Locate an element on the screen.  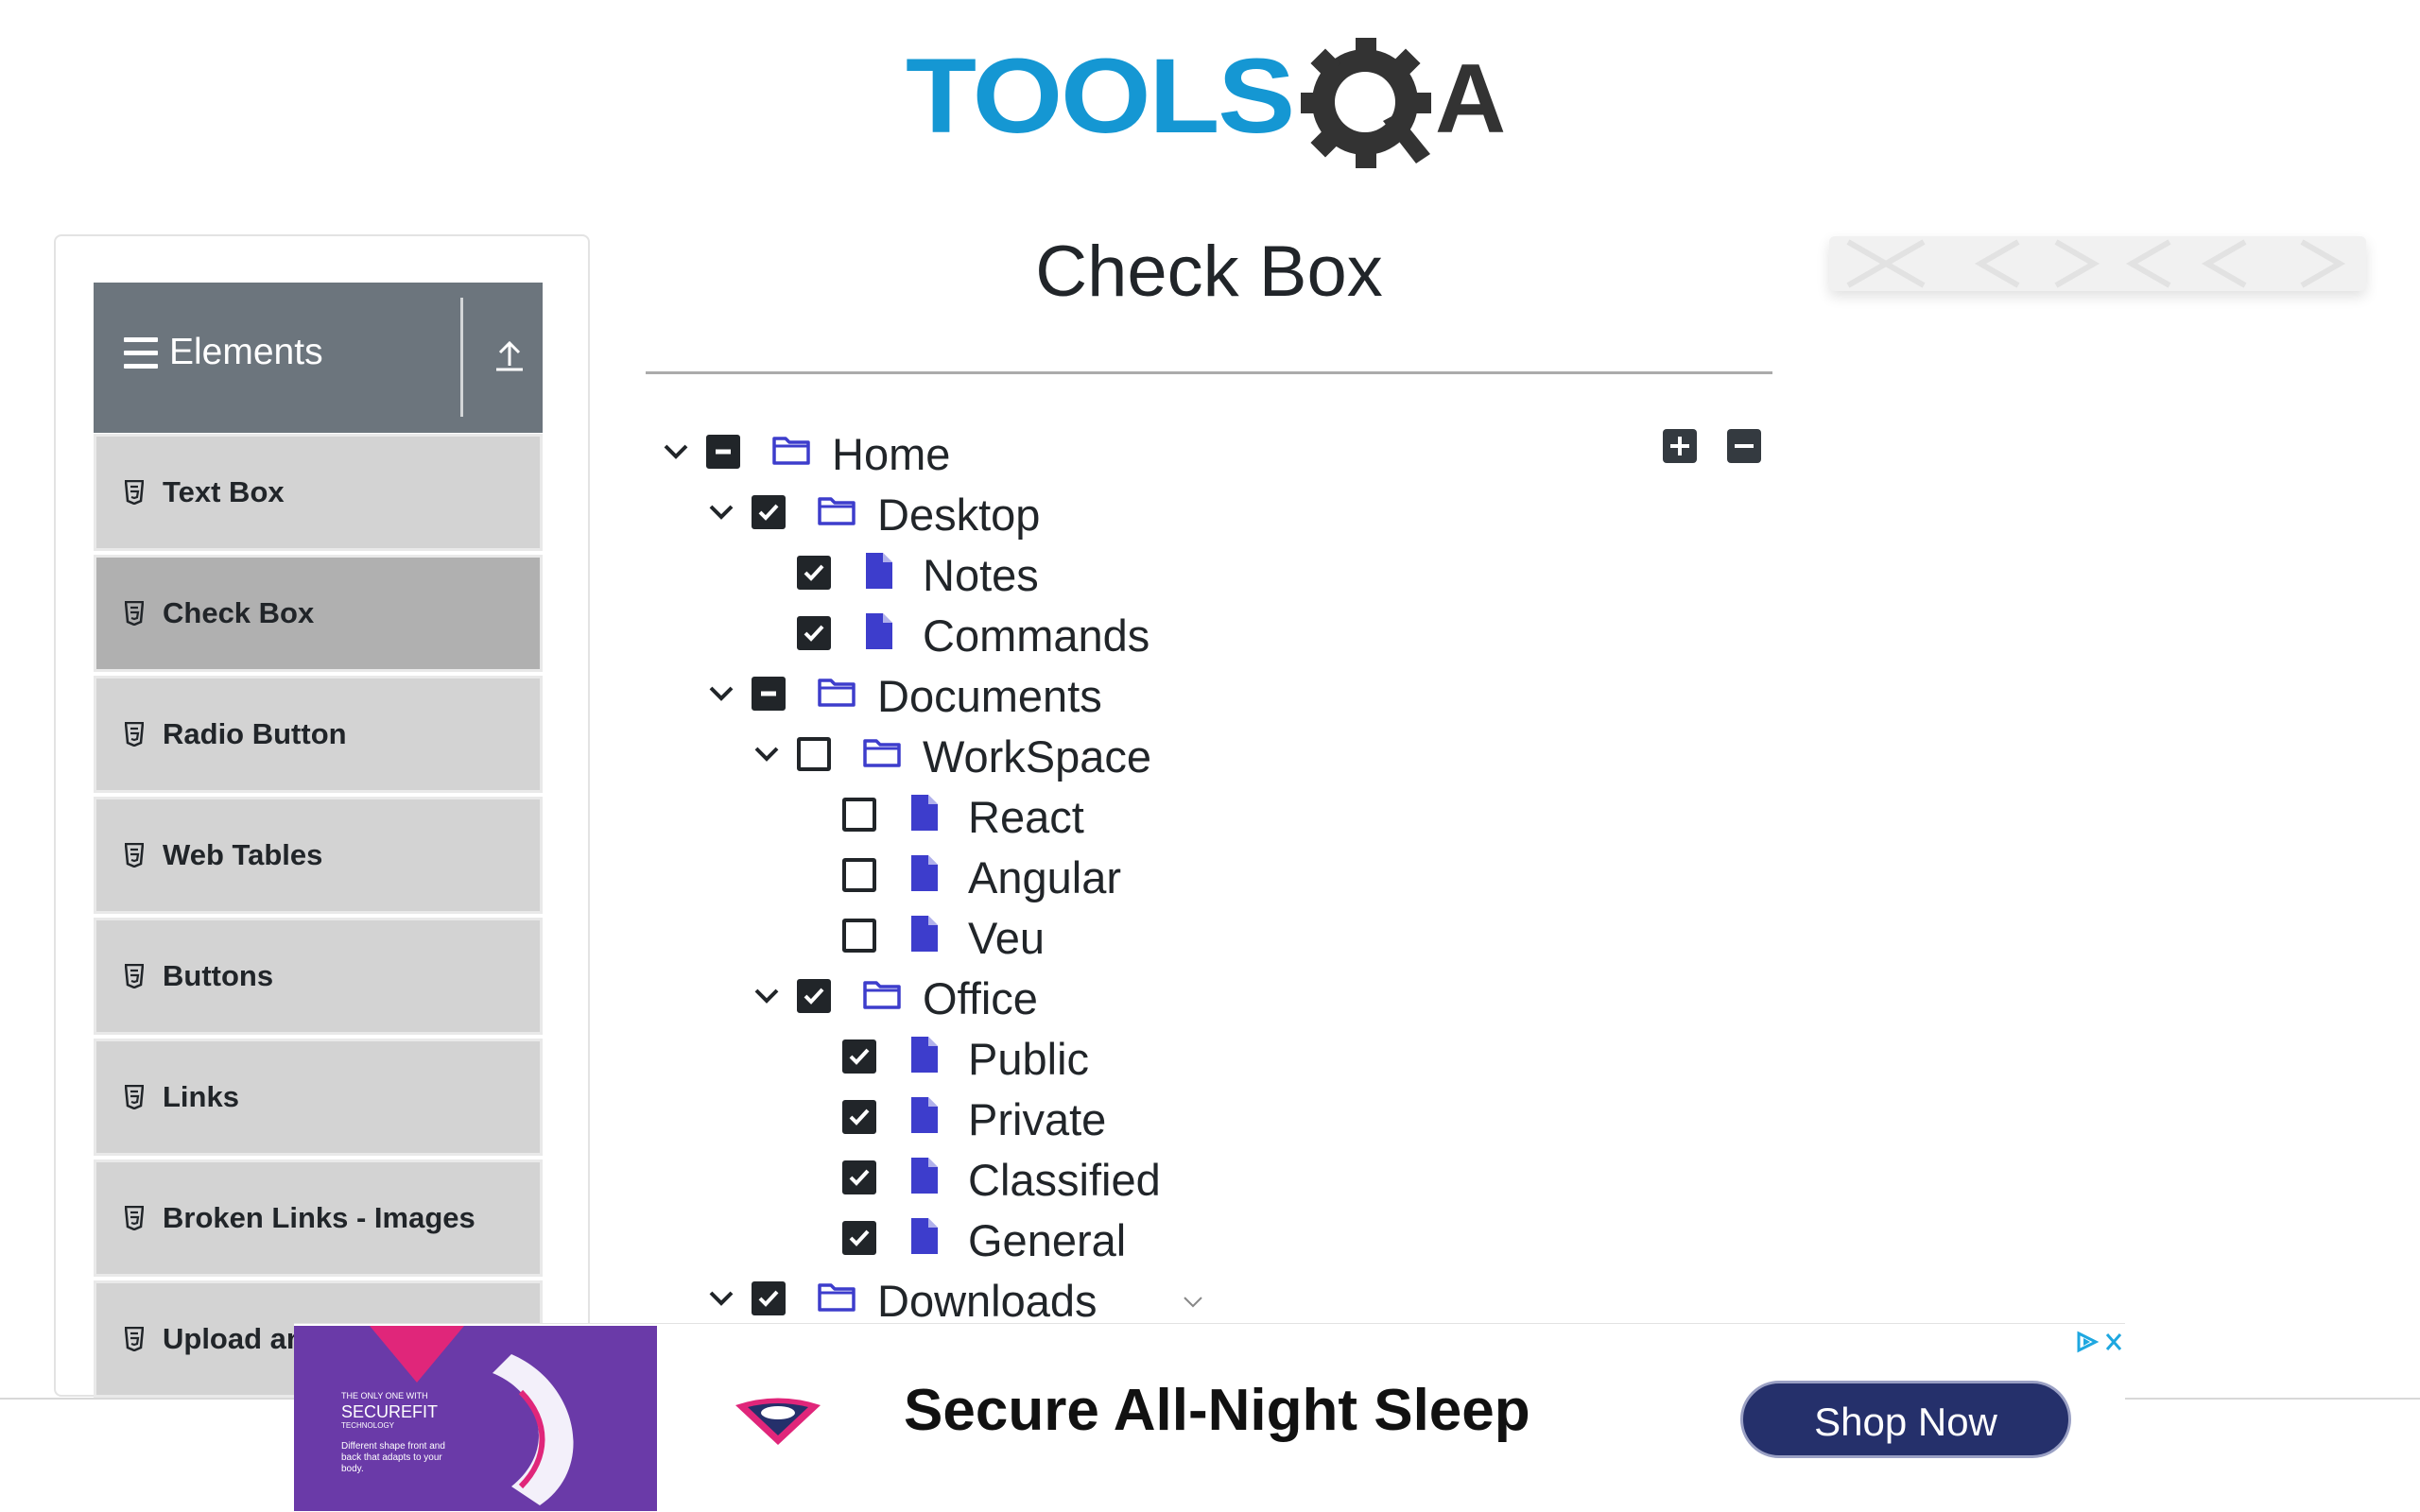
elements-group-header: Elements is located at coordinates (318, 358).